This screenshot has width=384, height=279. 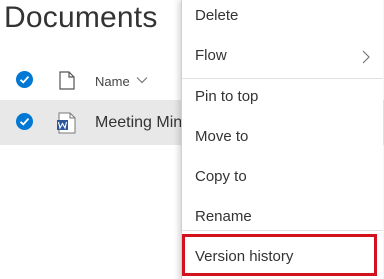 I want to click on menu-item-label: Copy to, so click(x=221, y=176).